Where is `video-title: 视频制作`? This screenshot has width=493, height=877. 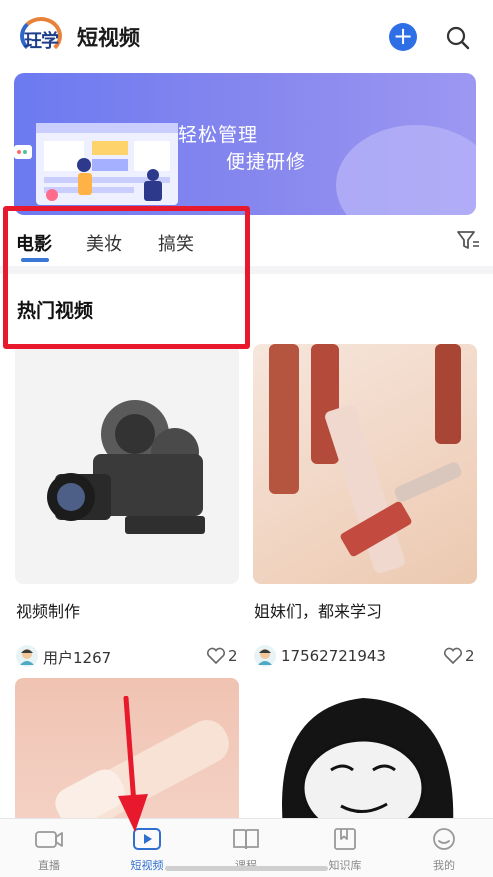 video-title: 视频制作 is located at coordinates (48, 610).